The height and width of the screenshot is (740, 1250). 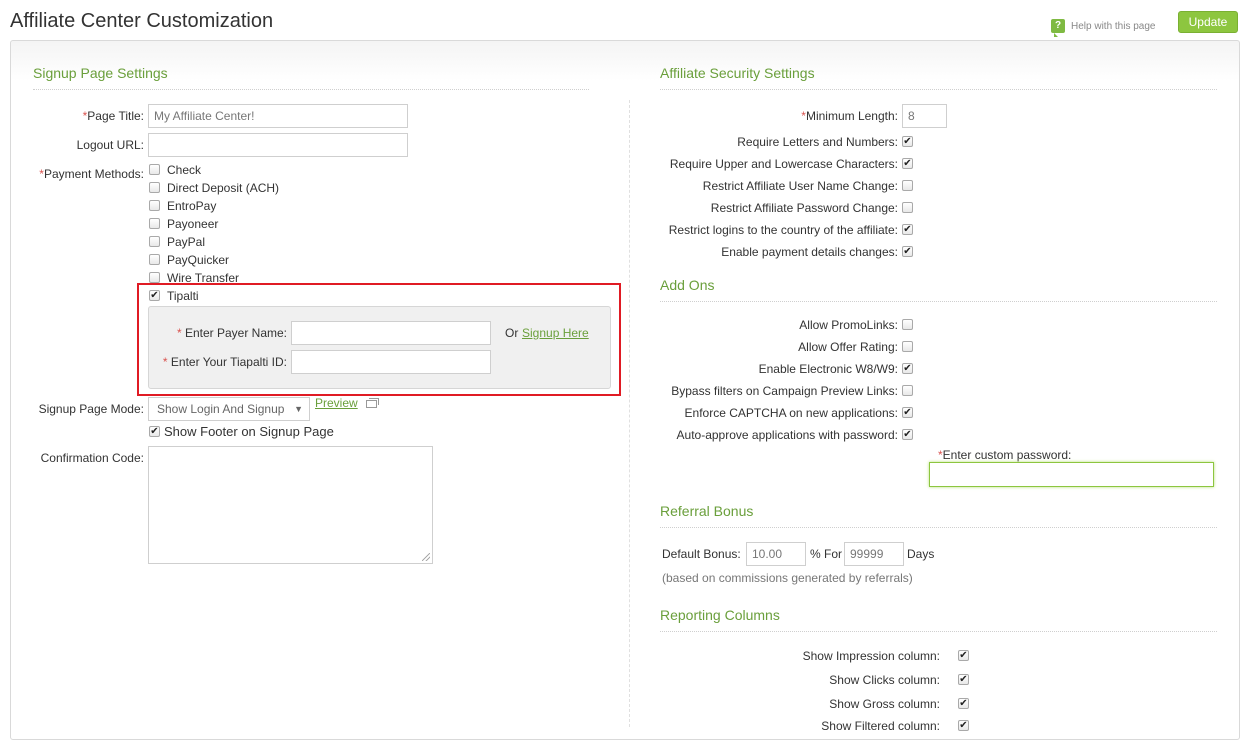 What do you see at coordinates (110, 145) in the screenshot?
I see `logout-url-label: Logout URL:` at bounding box center [110, 145].